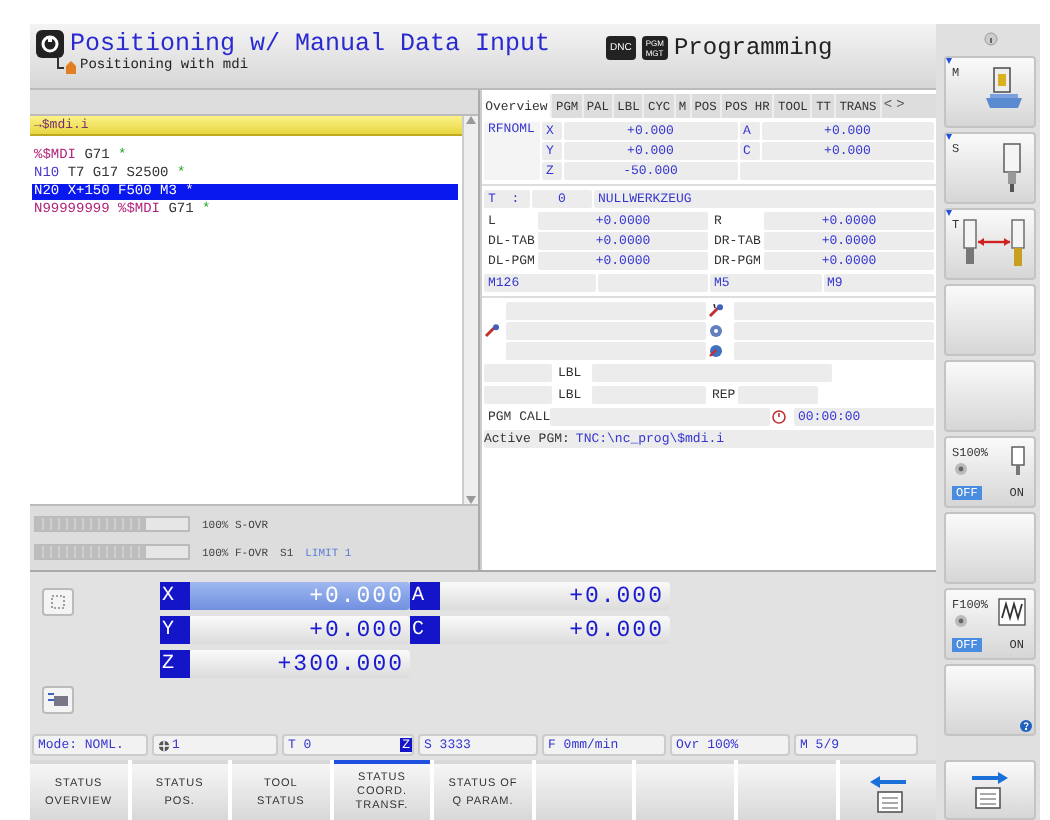  Describe the element at coordinates (1012, 612) in the screenshot. I see `feed-wave-icon` at that location.